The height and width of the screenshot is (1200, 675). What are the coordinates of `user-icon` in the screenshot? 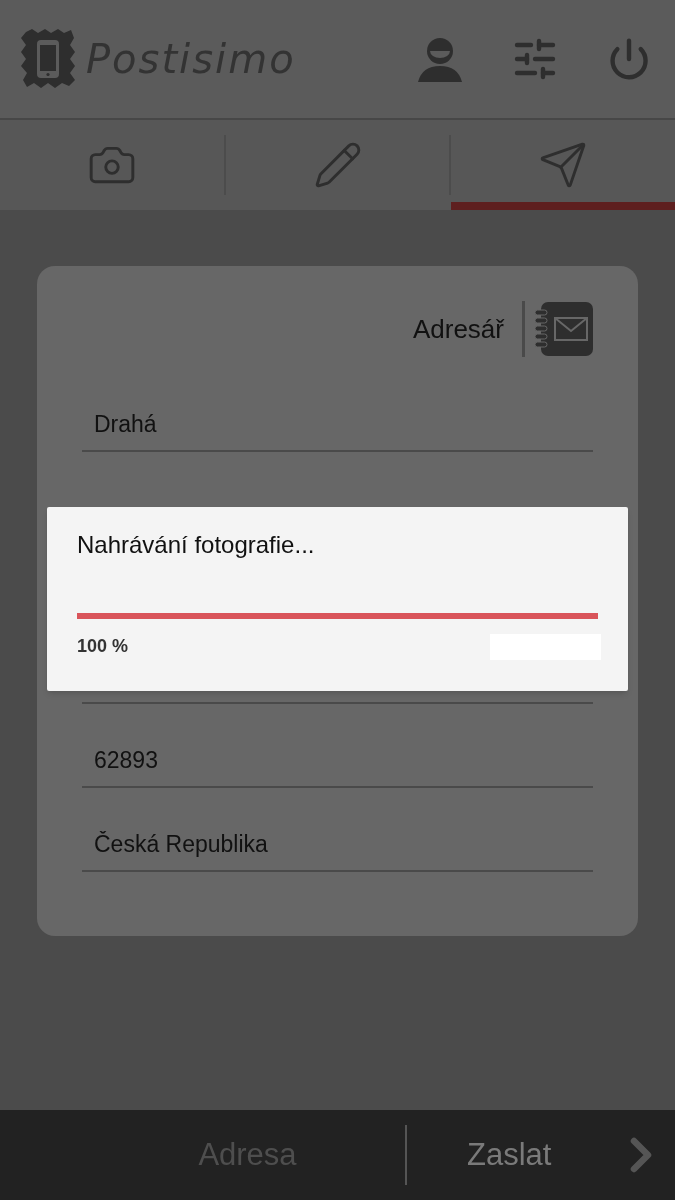 It's located at (440, 59).